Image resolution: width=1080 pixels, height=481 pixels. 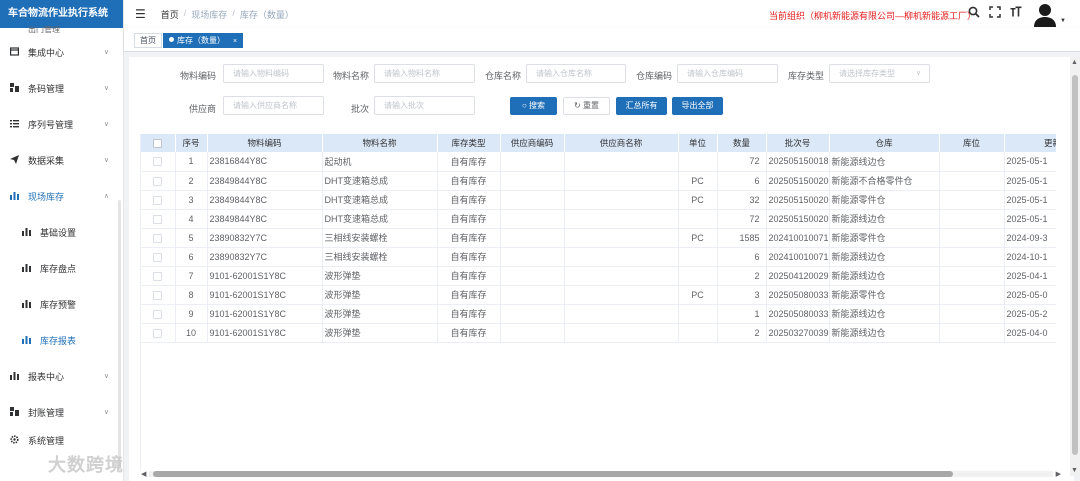 I want to click on hamburger-icon: ☰, so click(x=140, y=14).